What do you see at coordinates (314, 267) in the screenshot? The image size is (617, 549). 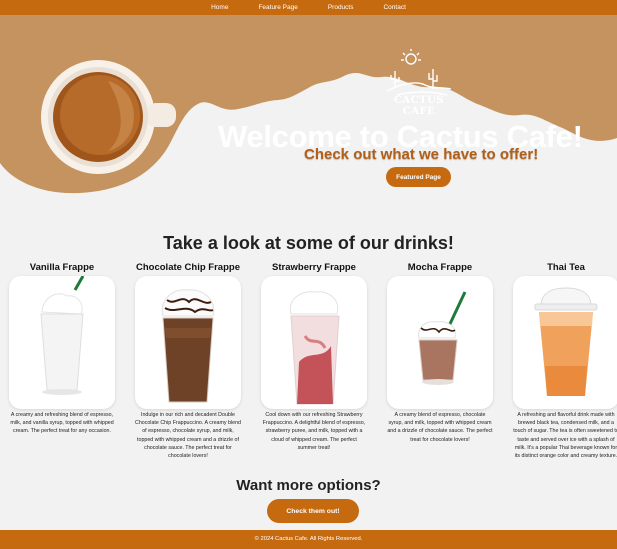 I see `drink-name: Strawberry Frappe` at bounding box center [314, 267].